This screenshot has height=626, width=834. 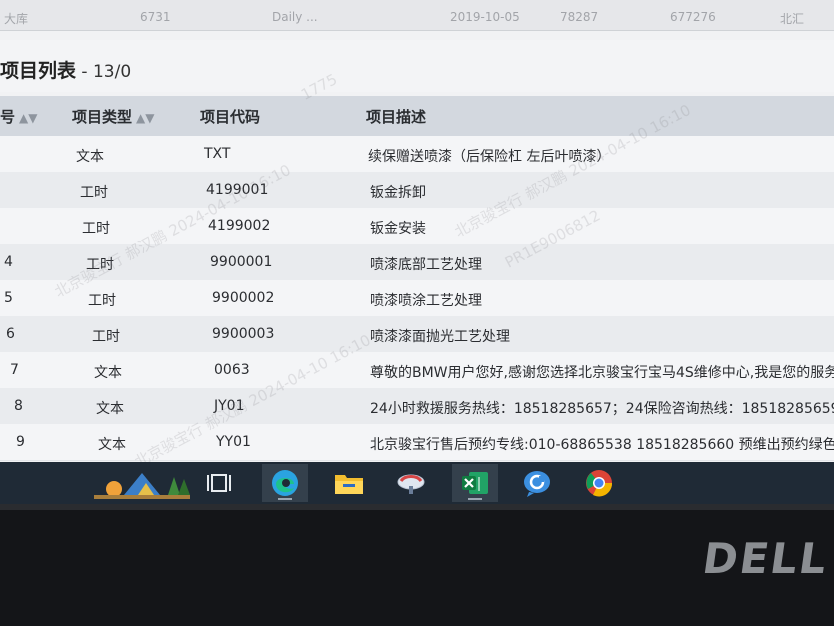 I want to click on column-label: 项目类型, so click(x=102, y=117).